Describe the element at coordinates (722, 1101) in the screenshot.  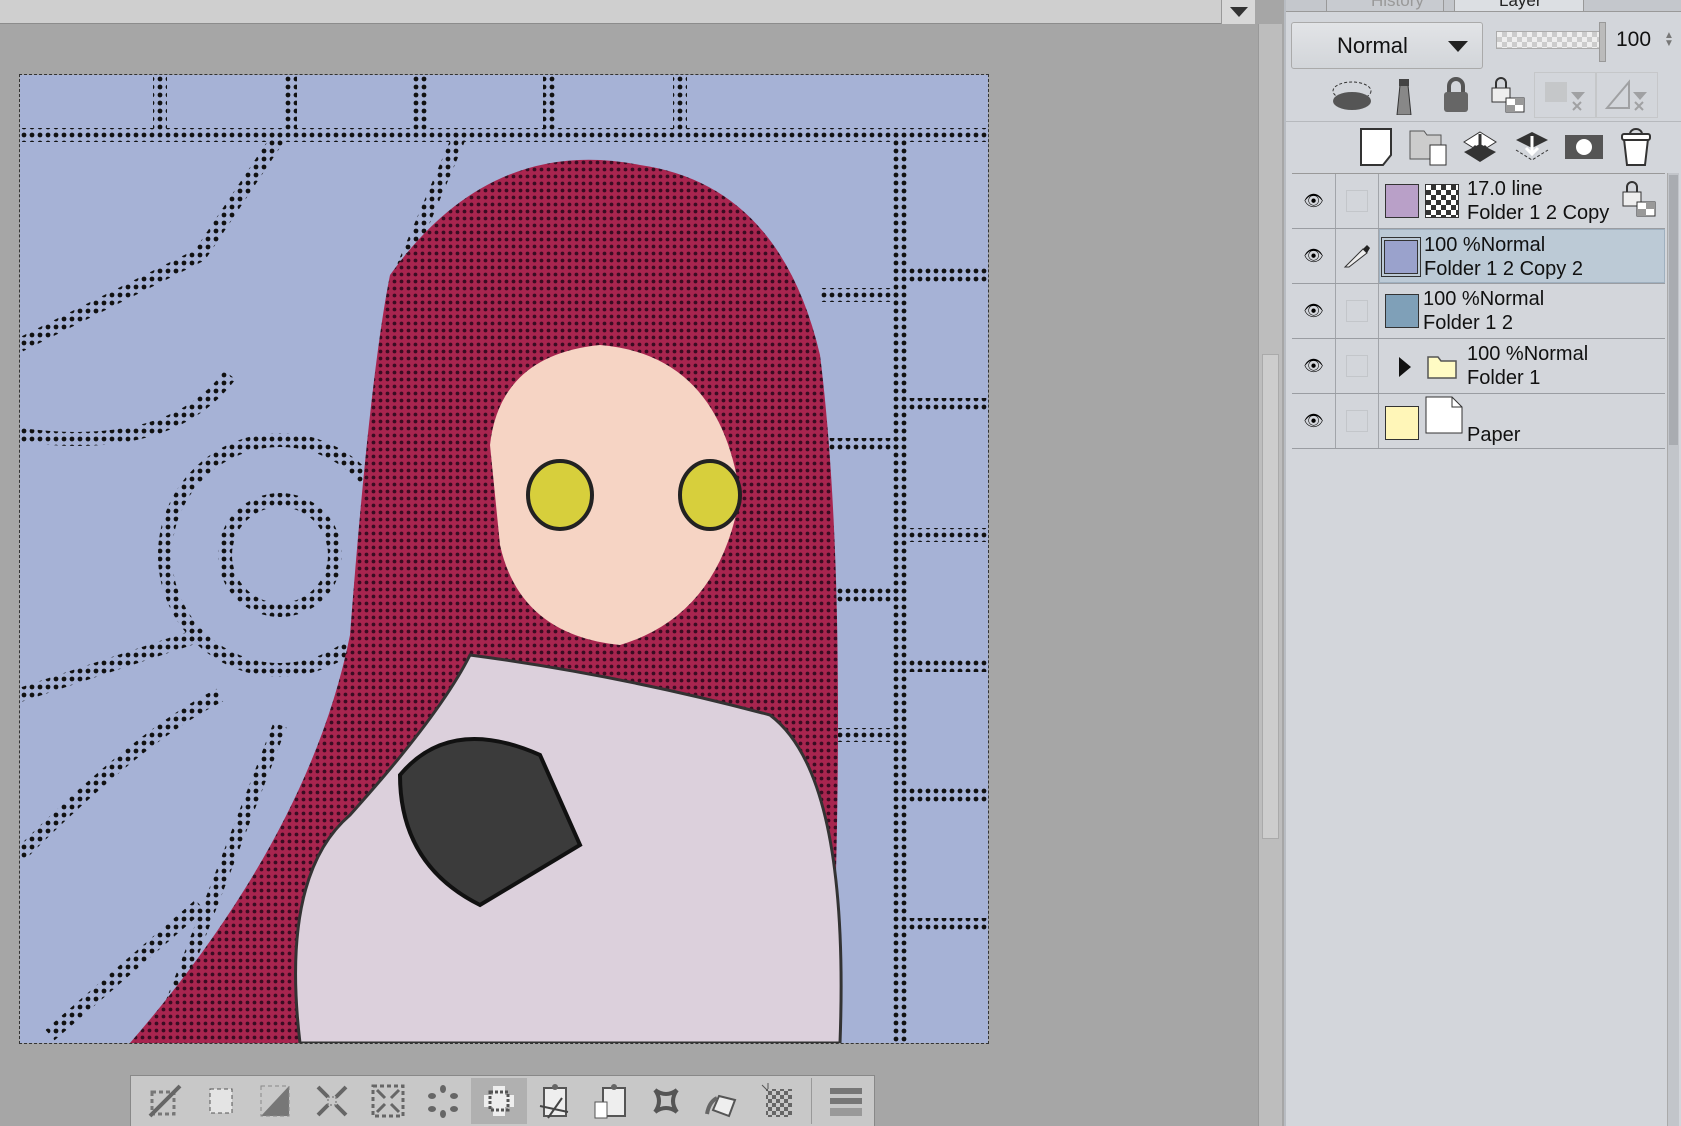
I see `fill-icon` at that location.